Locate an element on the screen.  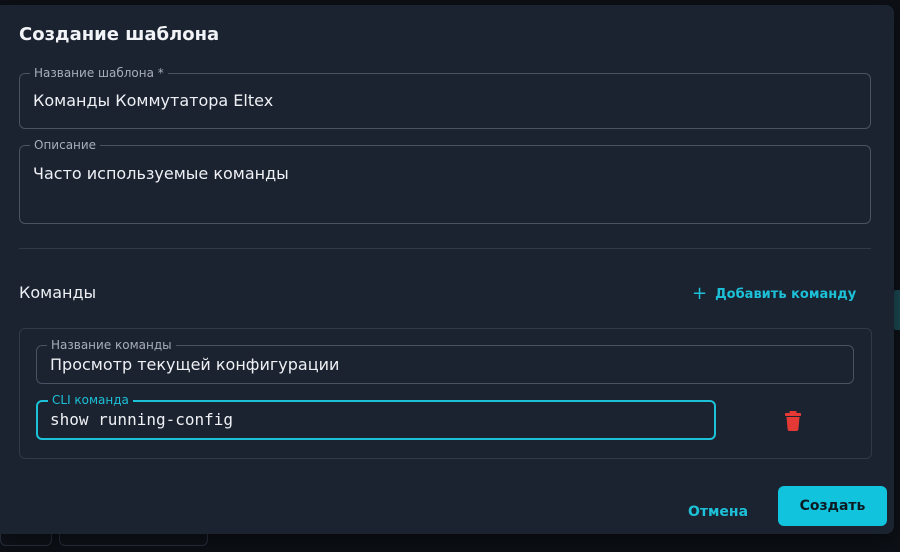
commands-section-title: Команды is located at coordinates (58, 292).